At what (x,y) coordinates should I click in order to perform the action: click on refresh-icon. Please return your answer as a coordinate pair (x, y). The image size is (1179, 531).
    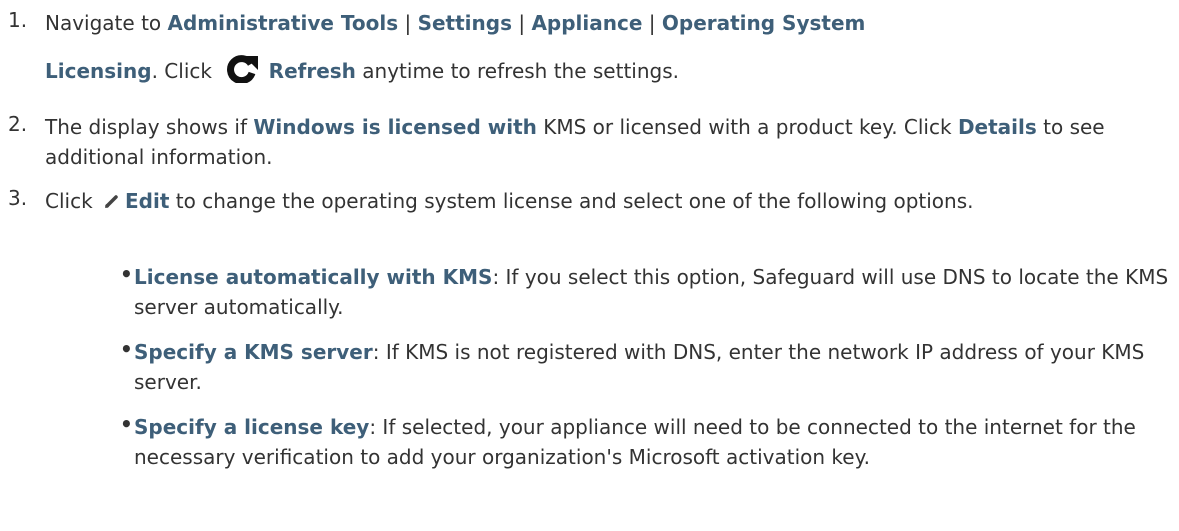
    Looking at the image, I should click on (243, 69).